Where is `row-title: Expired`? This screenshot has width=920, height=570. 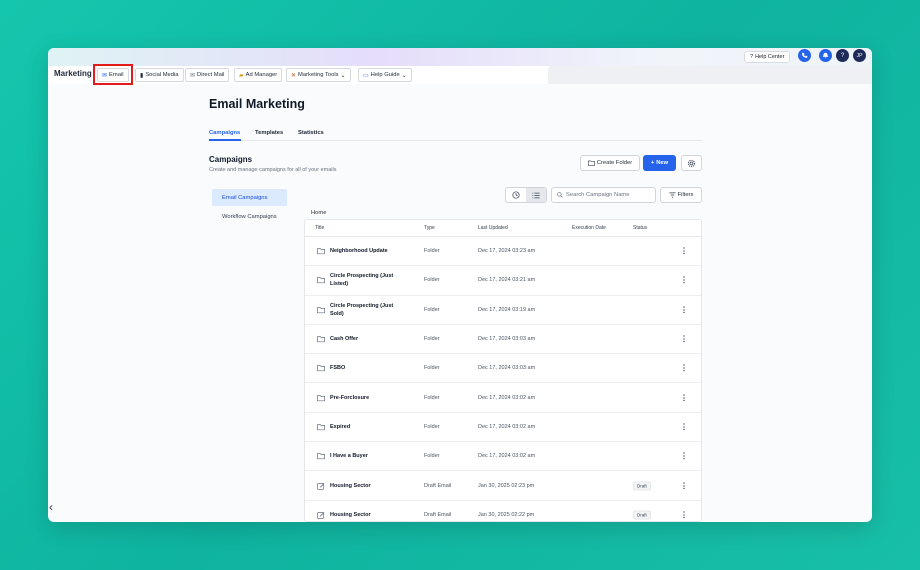
row-title: Expired is located at coordinates (367, 427).